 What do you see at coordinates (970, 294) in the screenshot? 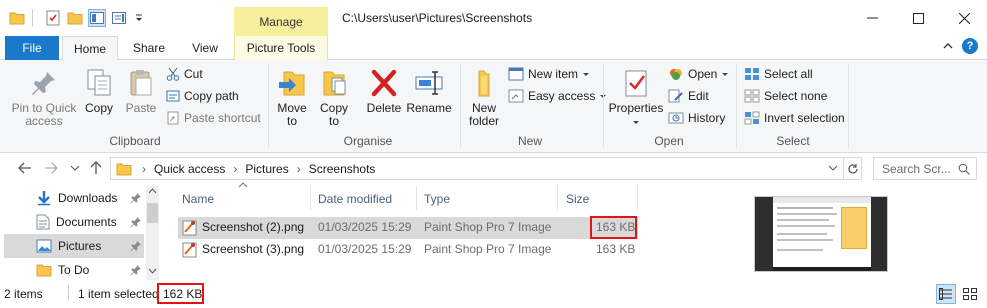
I see `large-icons-view-button` at bounding box center [970, 294].